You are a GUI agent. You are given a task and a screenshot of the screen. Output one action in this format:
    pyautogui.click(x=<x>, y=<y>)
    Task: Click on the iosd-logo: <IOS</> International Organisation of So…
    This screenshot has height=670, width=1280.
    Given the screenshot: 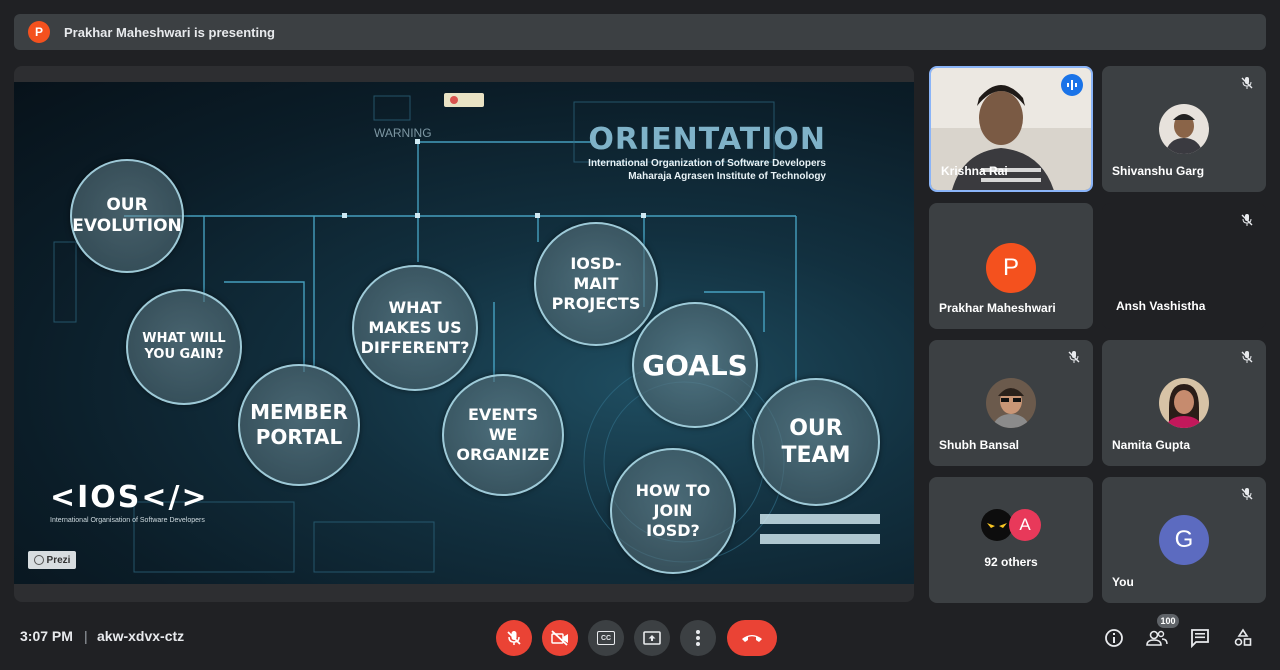 What is the action you would take?
    pyautogui.click(x=129, y=502)
    